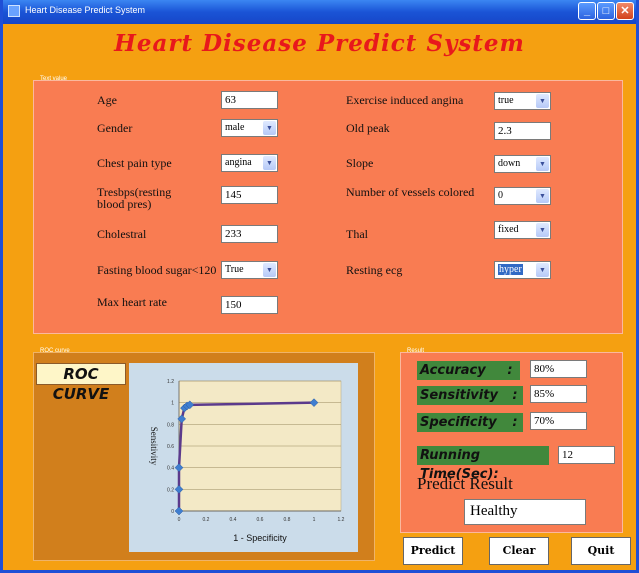 The image size is (639, 573). What do you see at coordinates (81, 383) in the screenshot?
I see `roc-title: ROC CURVE` at bounding box center [81, 383].